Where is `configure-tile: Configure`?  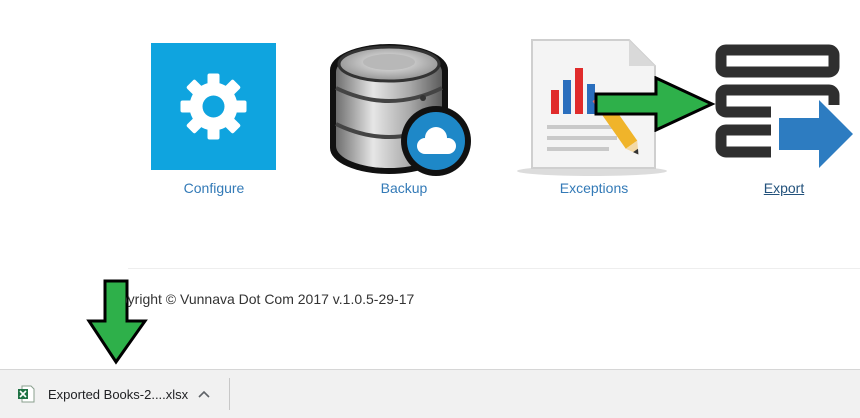
configure-tile: Configure is located at coordinates (214, 118).